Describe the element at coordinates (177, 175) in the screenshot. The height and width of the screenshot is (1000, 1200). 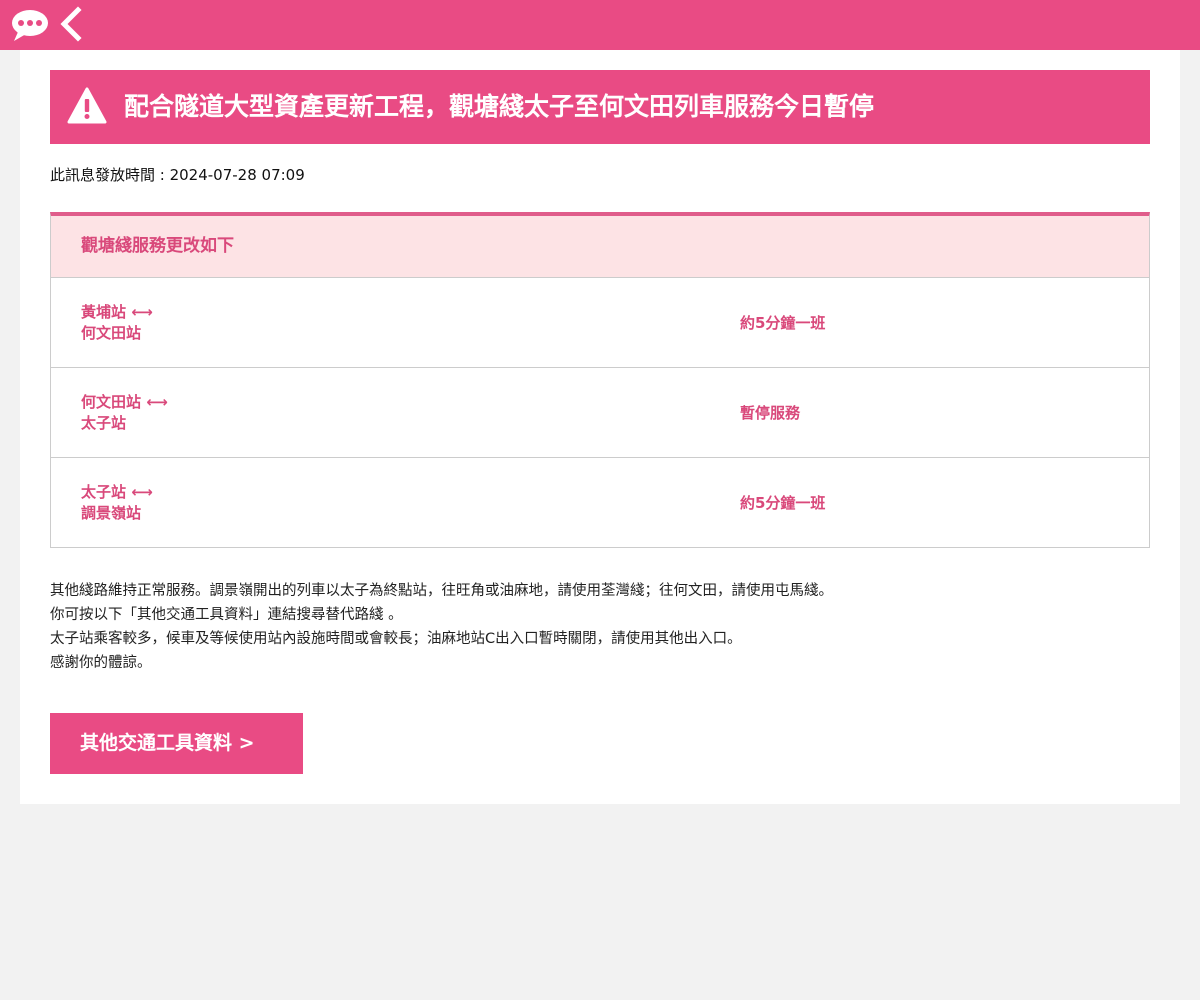
I see `issued-time: 此訊息發放時間 : 2024-07-28 07:09` at that location.